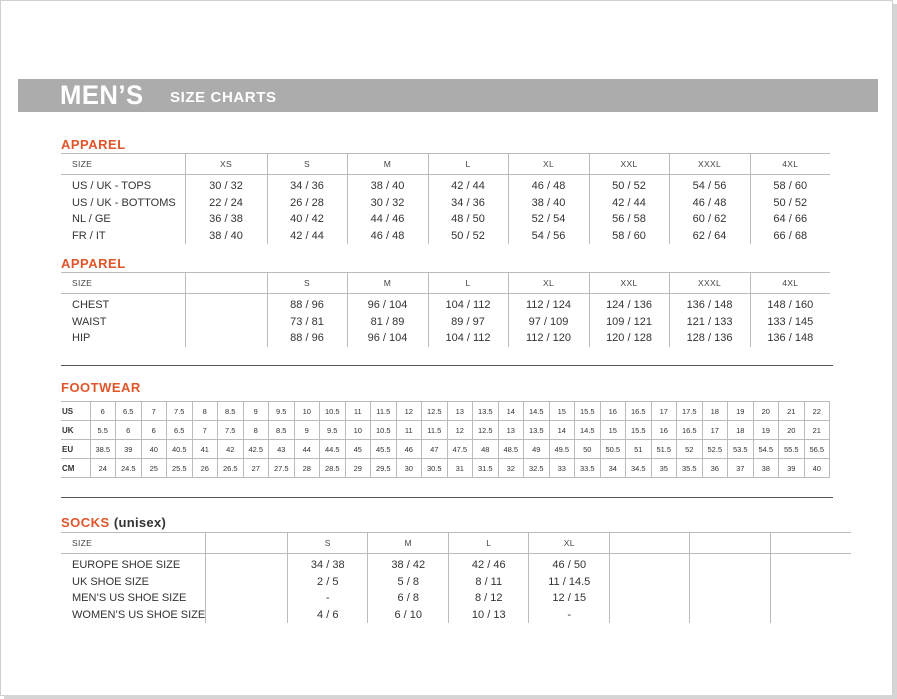 The height and width of the screenshot is (699, 897). I want to click on table-cell: 54 / 56, so click(709, 184).